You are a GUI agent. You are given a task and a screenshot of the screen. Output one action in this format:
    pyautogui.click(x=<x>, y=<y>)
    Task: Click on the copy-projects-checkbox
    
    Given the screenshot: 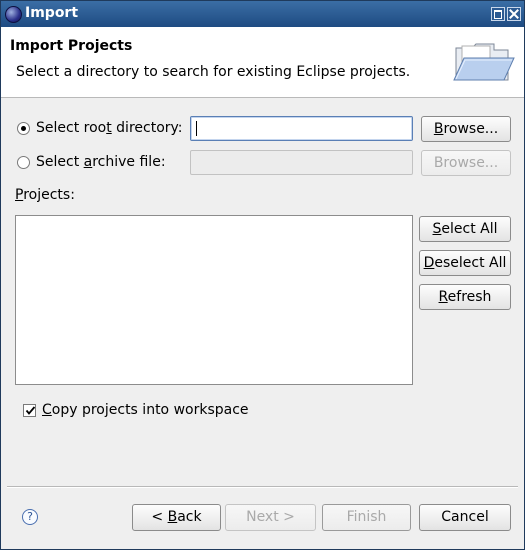 What is the action you would take?
    pyautogui.click(x=29, y=410)
    